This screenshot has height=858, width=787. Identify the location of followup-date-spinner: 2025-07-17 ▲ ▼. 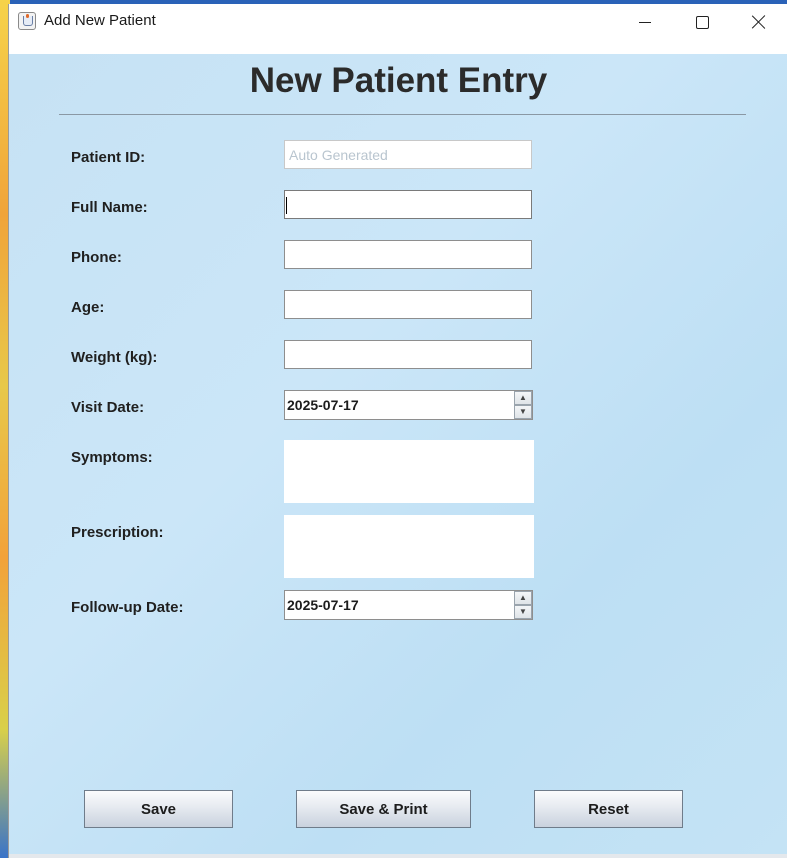
(408, 605).